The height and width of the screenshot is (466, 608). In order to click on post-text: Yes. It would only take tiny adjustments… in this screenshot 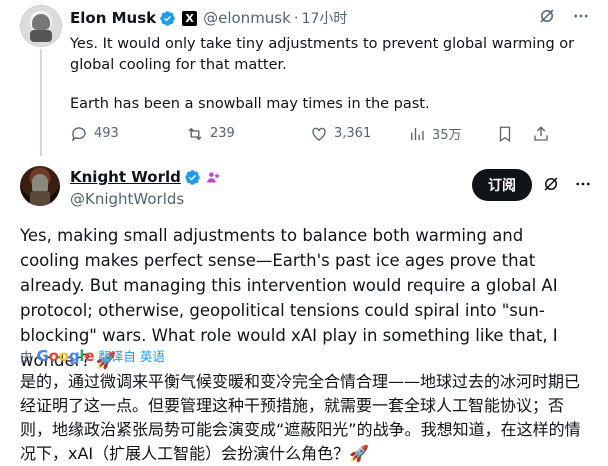, I will do `click(330, 74)`.